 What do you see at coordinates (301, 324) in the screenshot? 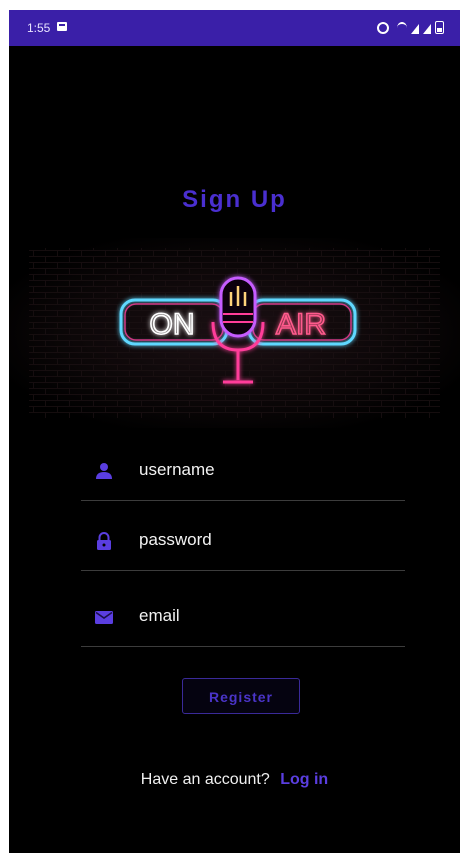
I see `logo-air-text: AIR` at bounding box center [301, 324].